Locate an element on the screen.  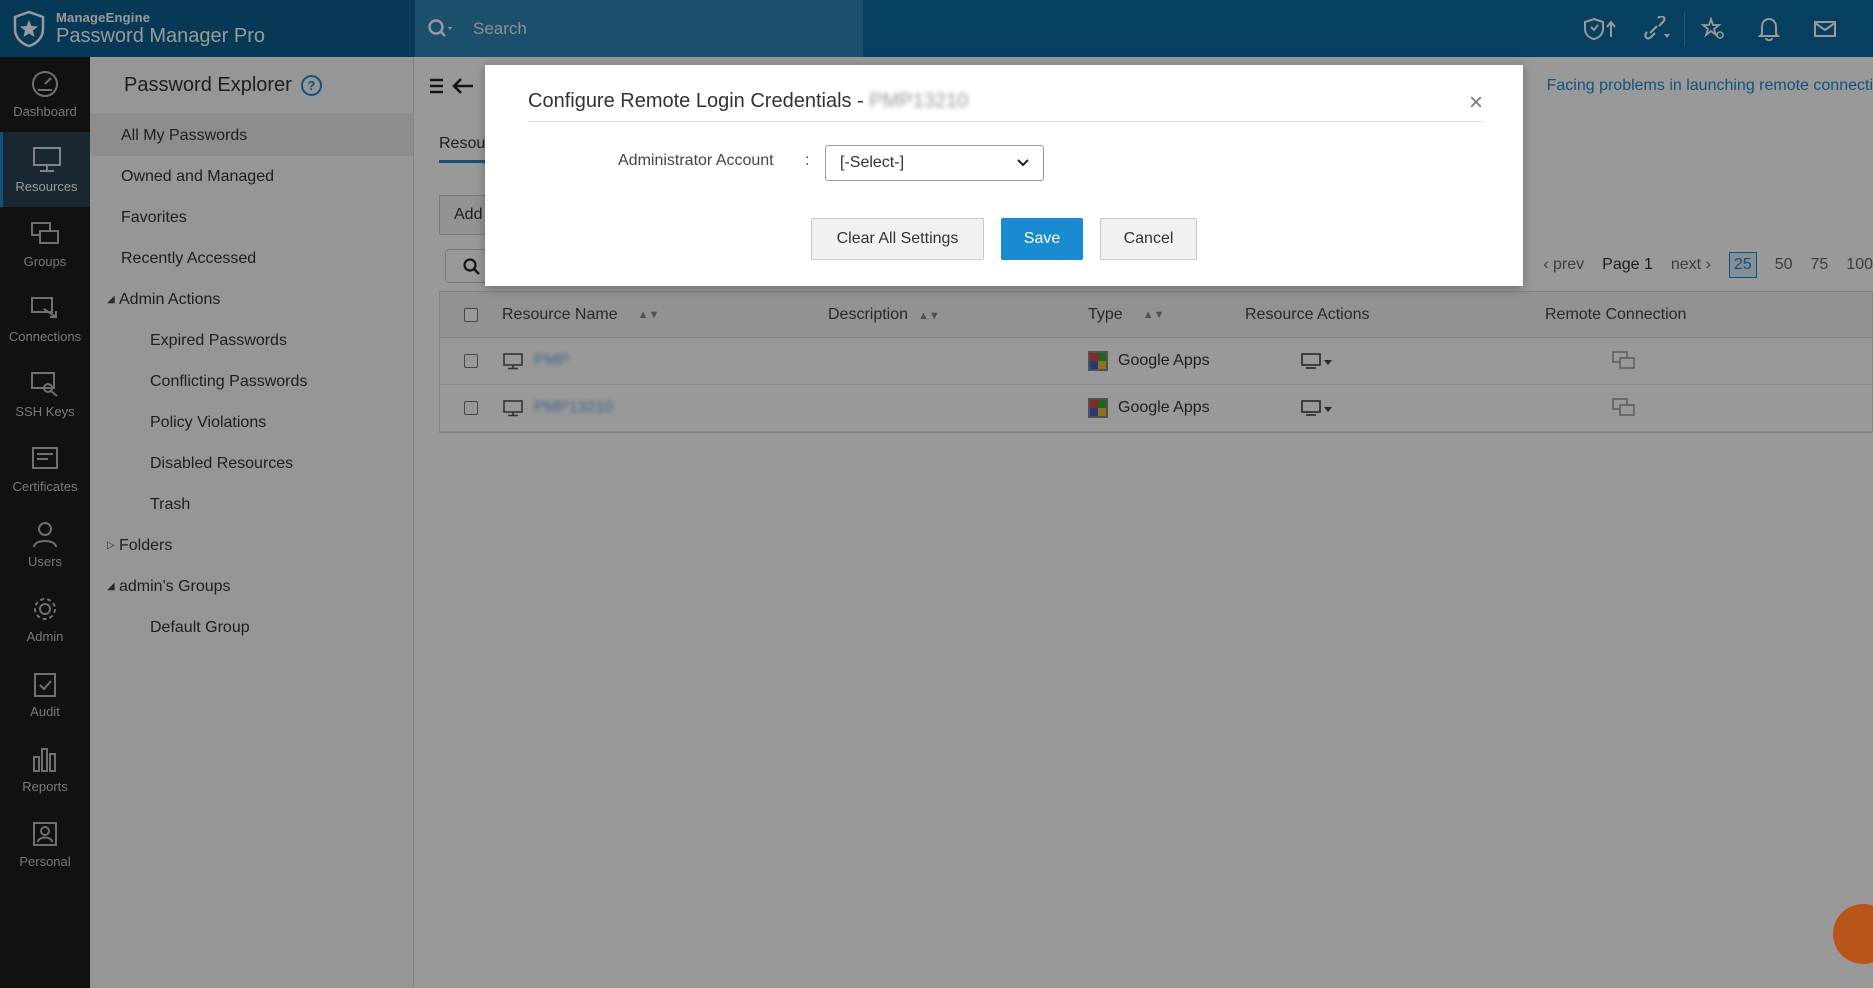
close-icon: × is located at coordinates (1476, 103).